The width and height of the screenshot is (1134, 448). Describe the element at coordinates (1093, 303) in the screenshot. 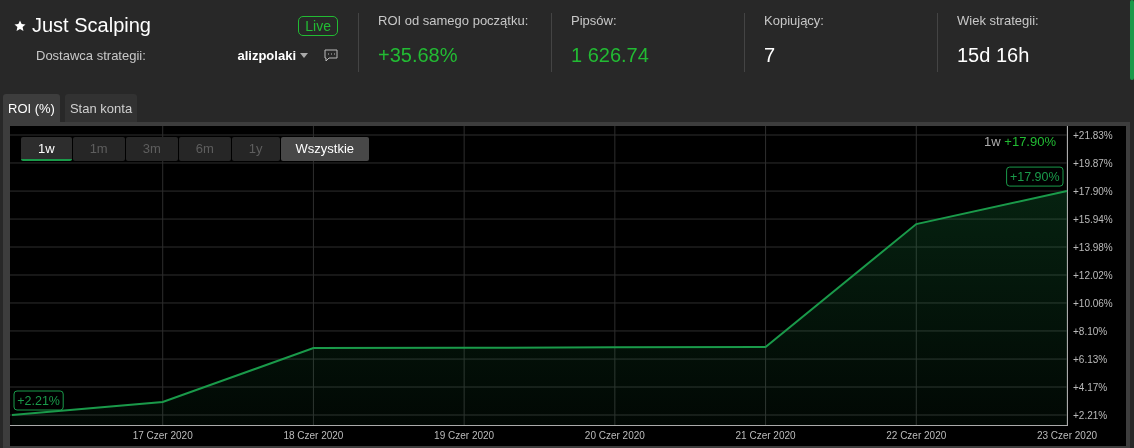

I see `y-axis-label: +10.06%` at that location.